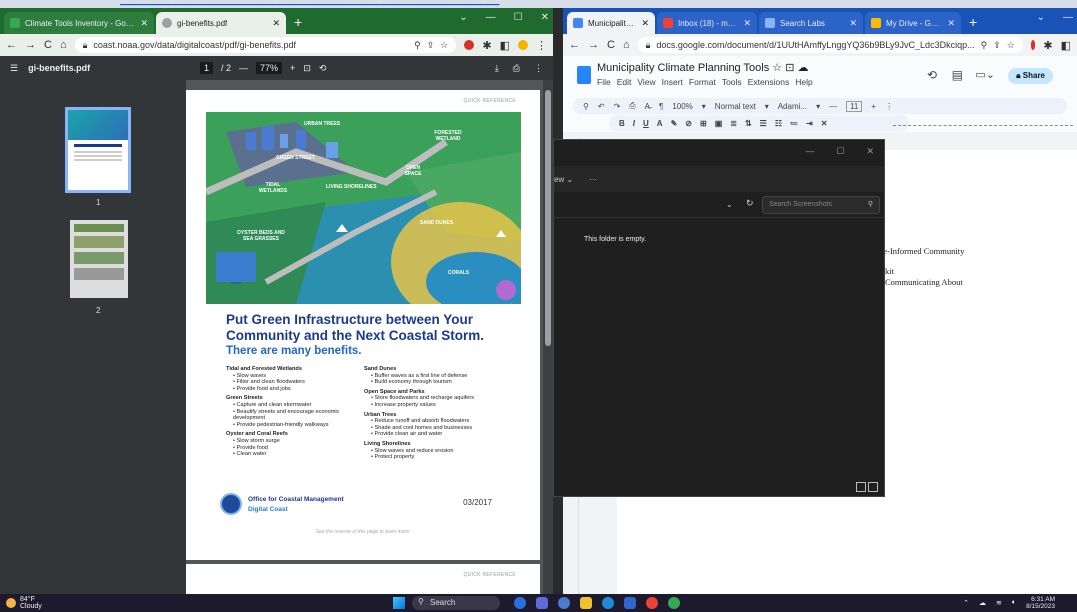 This screenshot has width=1077, height=612. I want to click on zoom-in-button: +, so click(292, 68).